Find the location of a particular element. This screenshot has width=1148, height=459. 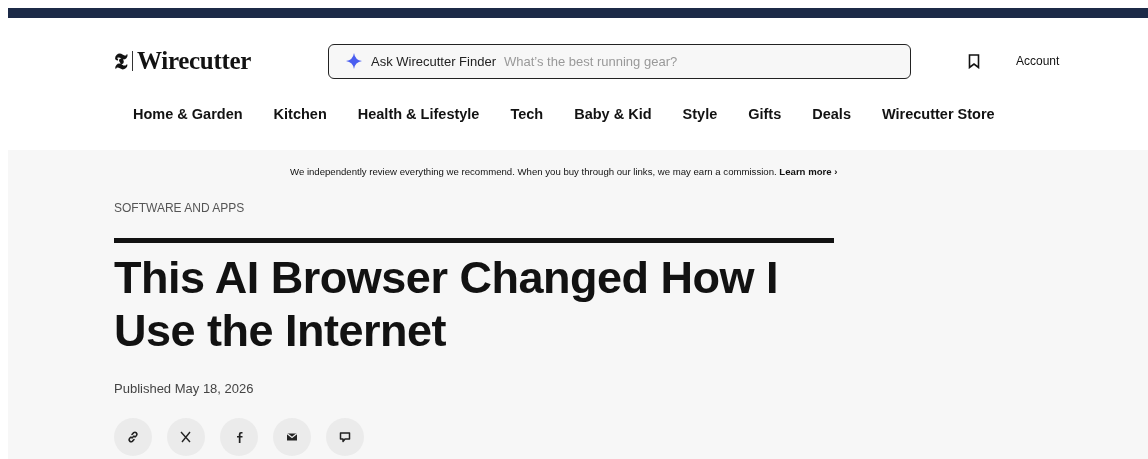

comment-icon is located at coordinates (345, 437).